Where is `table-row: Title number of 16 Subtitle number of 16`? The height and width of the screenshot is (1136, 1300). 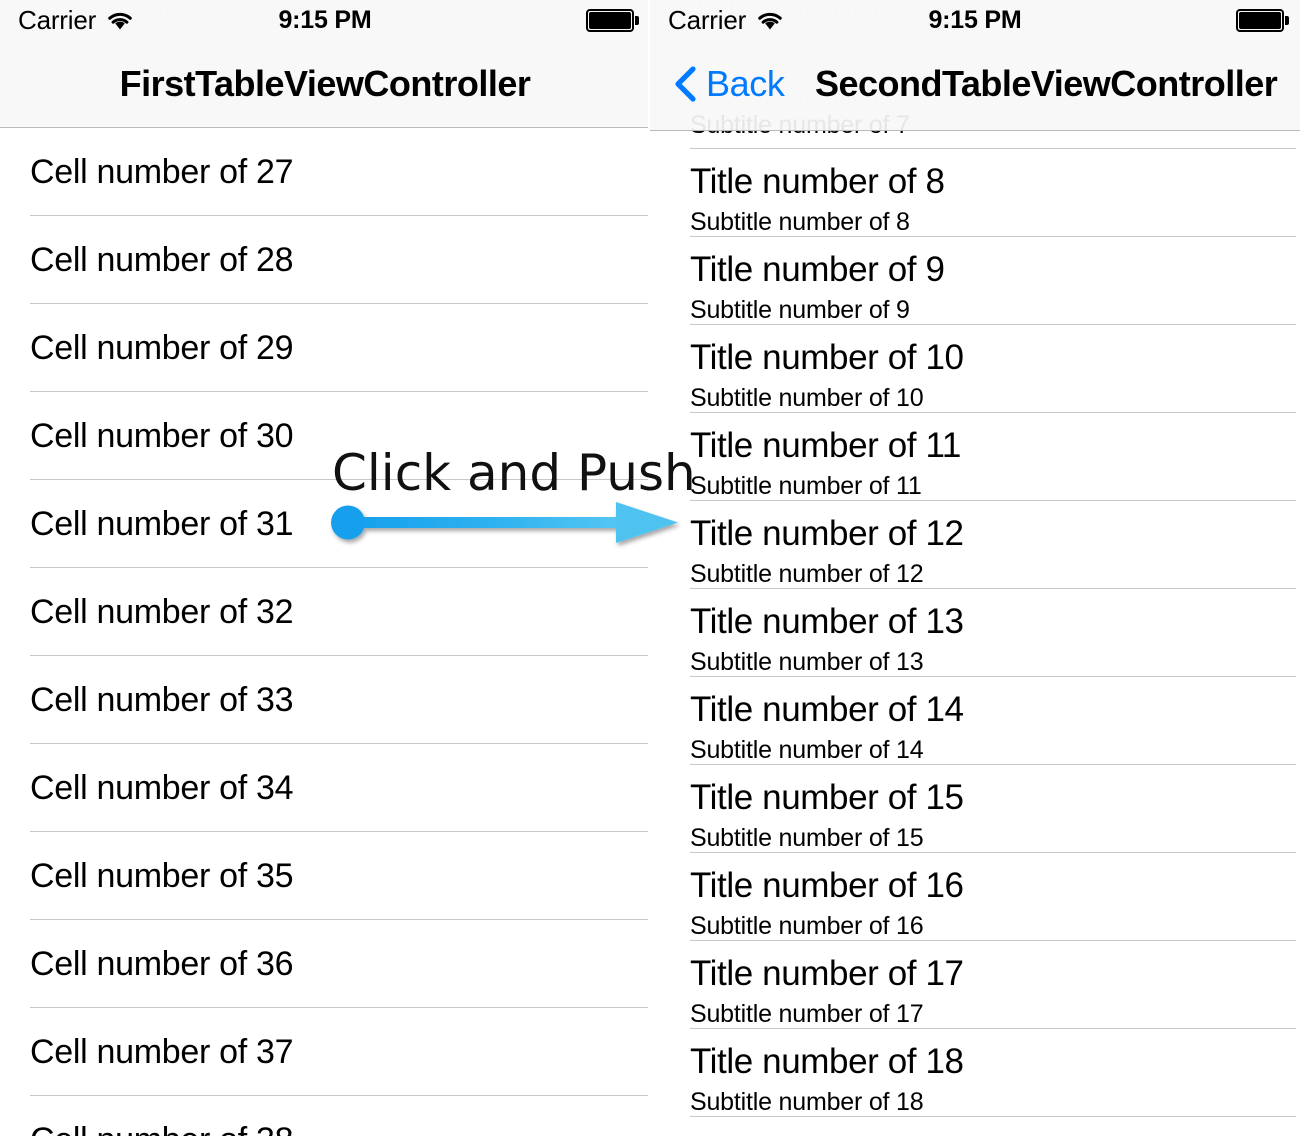
table-row: Title number of 16 Subtitle number of 16 is located at coordinates (975, 897).